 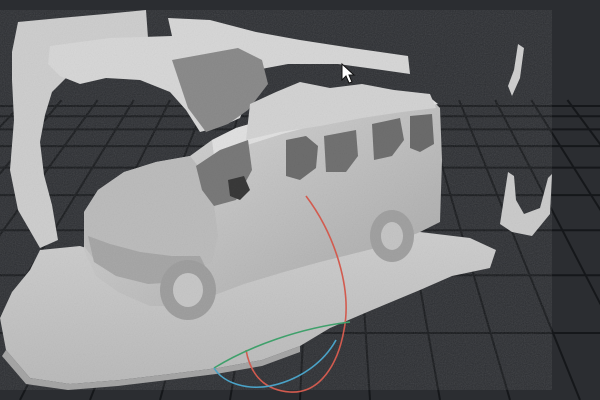 I want to click on mouse-pointer-icon, so click(x=348, y=73).